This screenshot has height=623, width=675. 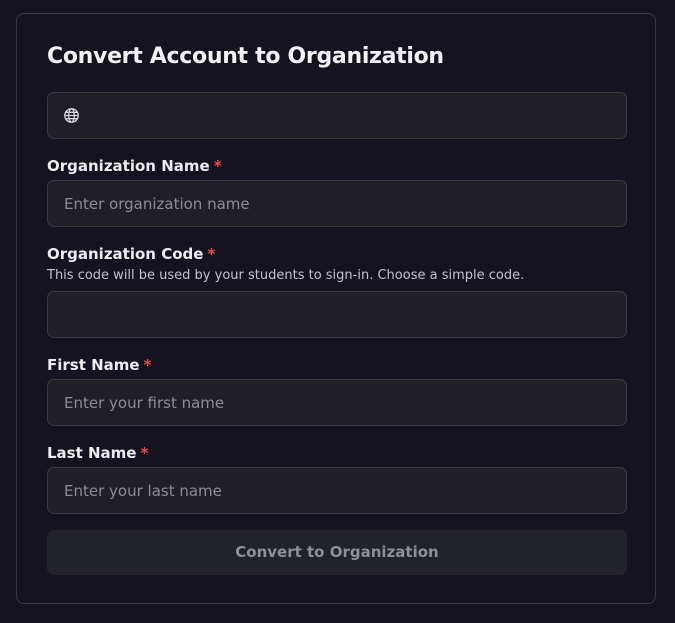 I want to click on domain-field, so click(x=337, y=115).